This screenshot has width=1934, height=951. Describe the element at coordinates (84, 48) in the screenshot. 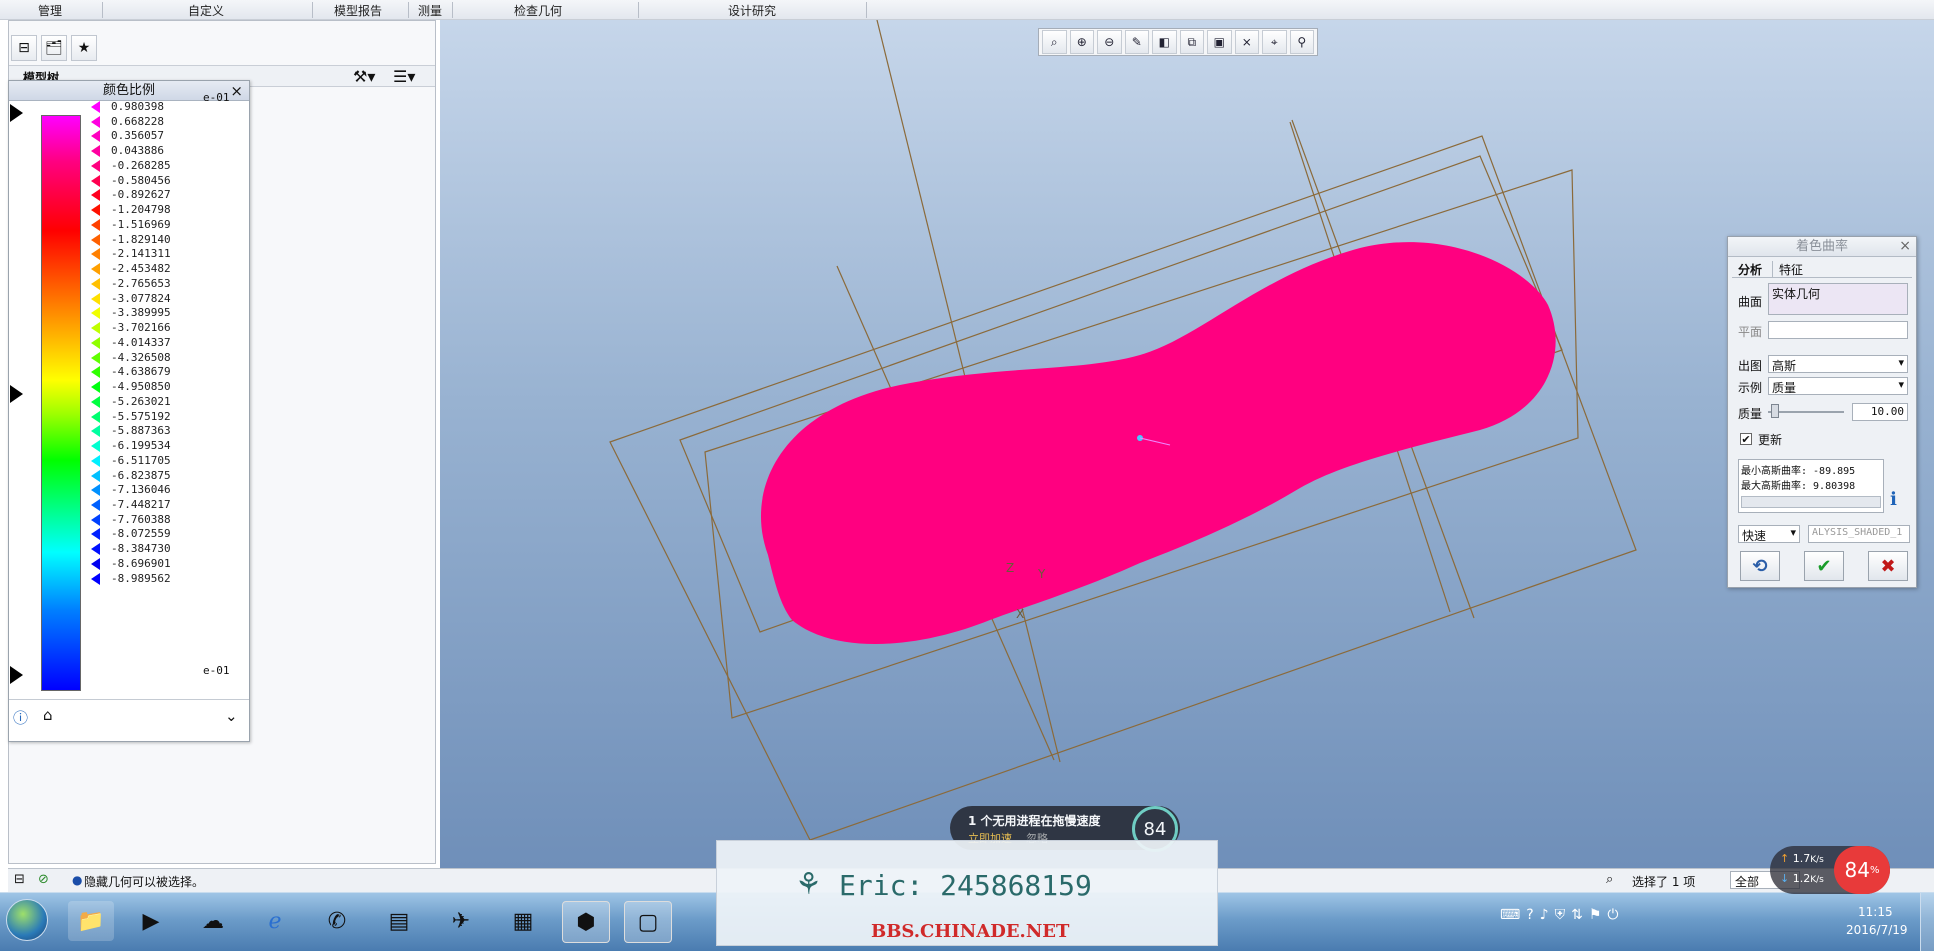

I see `favorites-tab-icon: ★` at that location.